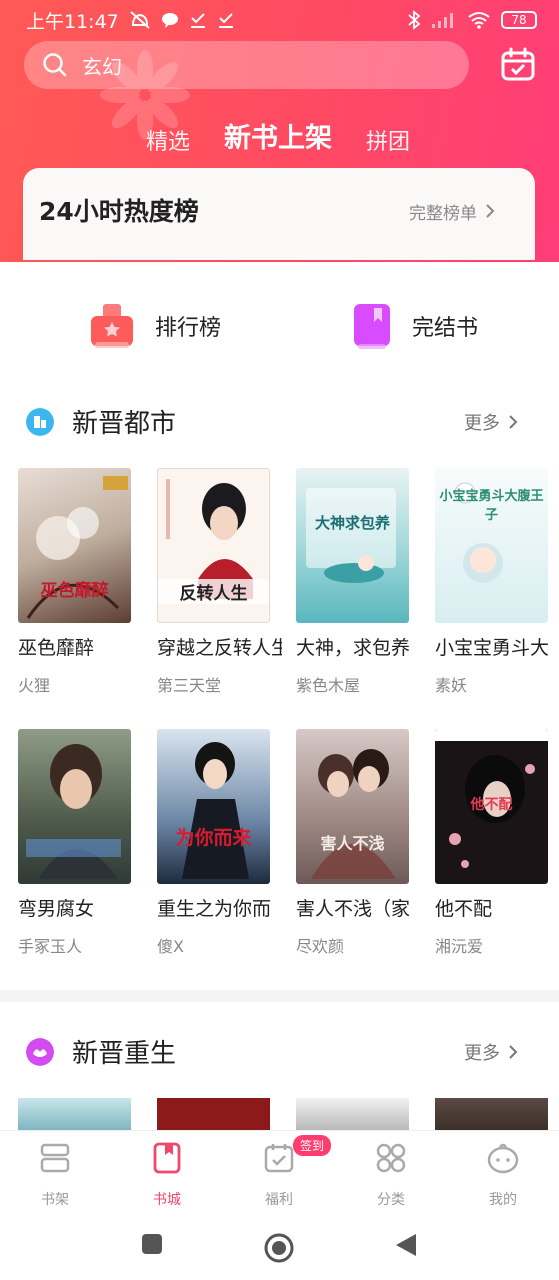 The image size is (559, 1280). Describe the element at coordinates (279, 422) in the screenshot. I see `section-header-urban: 新晋都市 更多` at that location.